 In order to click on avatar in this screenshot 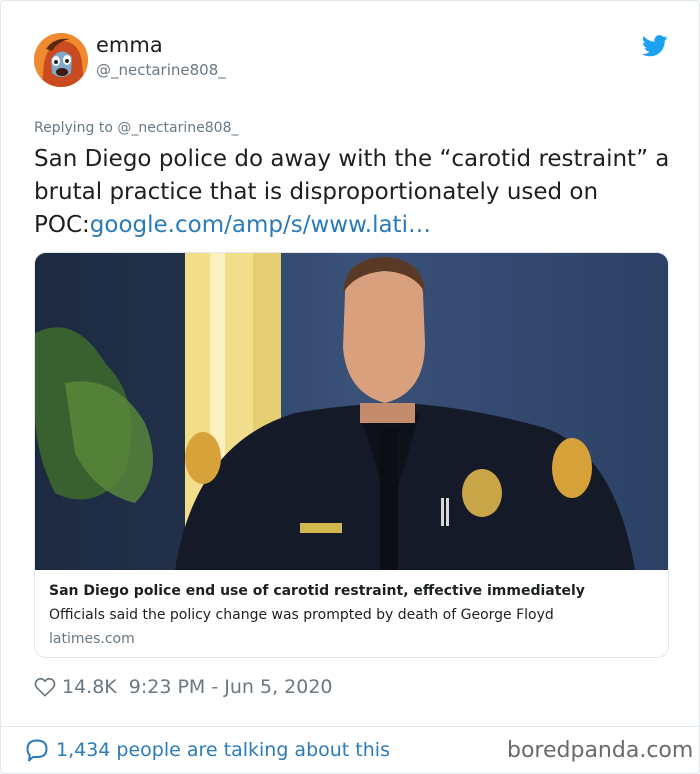, I will do `click(61, 60)`.